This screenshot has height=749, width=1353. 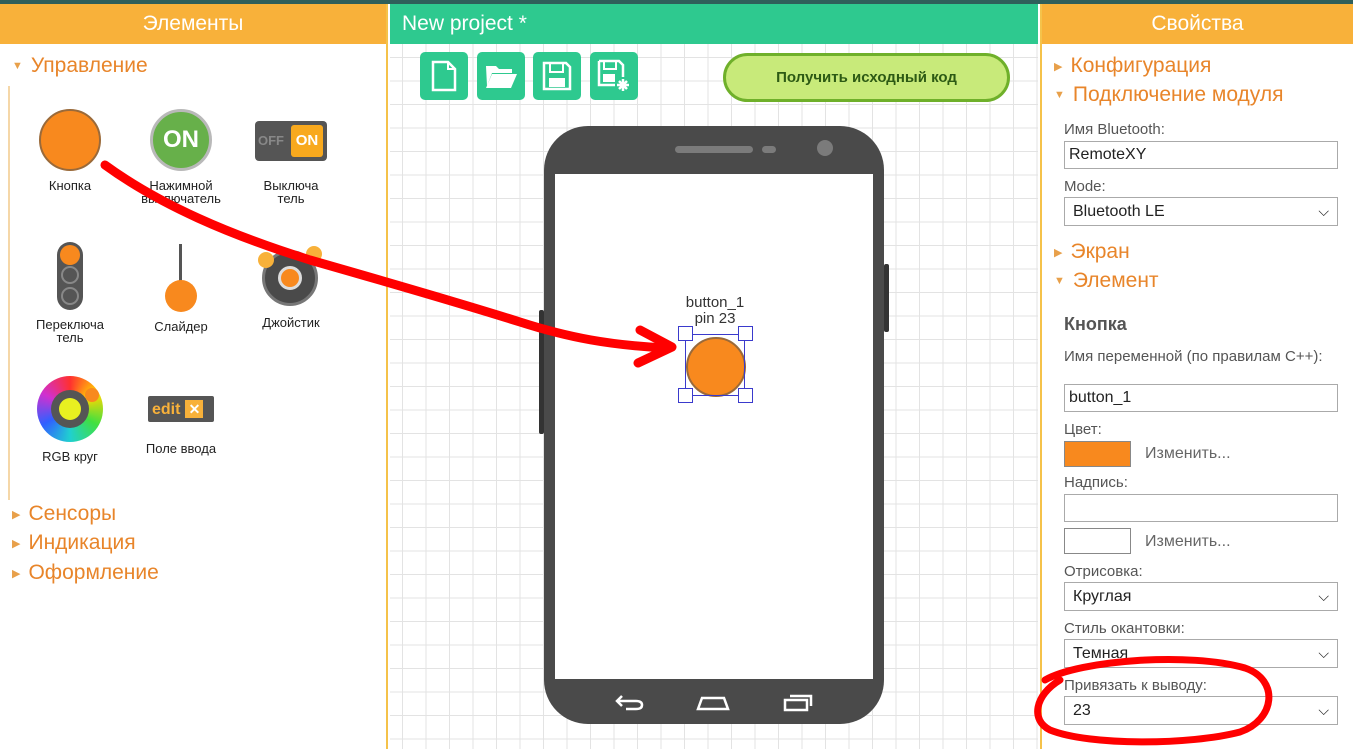 What do you see at coordinates (798, 703) in the screenshot?
I see `recent-apps-icon` at bounding box center [798, 703].